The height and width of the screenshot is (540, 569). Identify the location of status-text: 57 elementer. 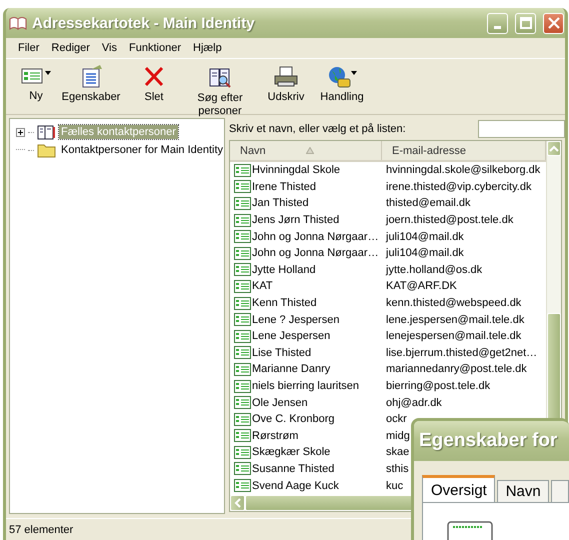
(41, 530).